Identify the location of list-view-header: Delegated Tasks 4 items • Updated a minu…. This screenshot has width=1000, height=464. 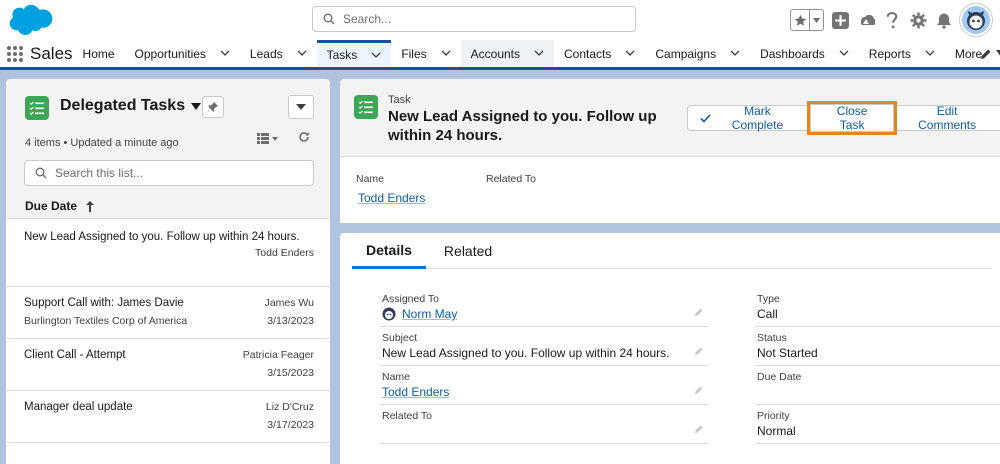
(168, 149).